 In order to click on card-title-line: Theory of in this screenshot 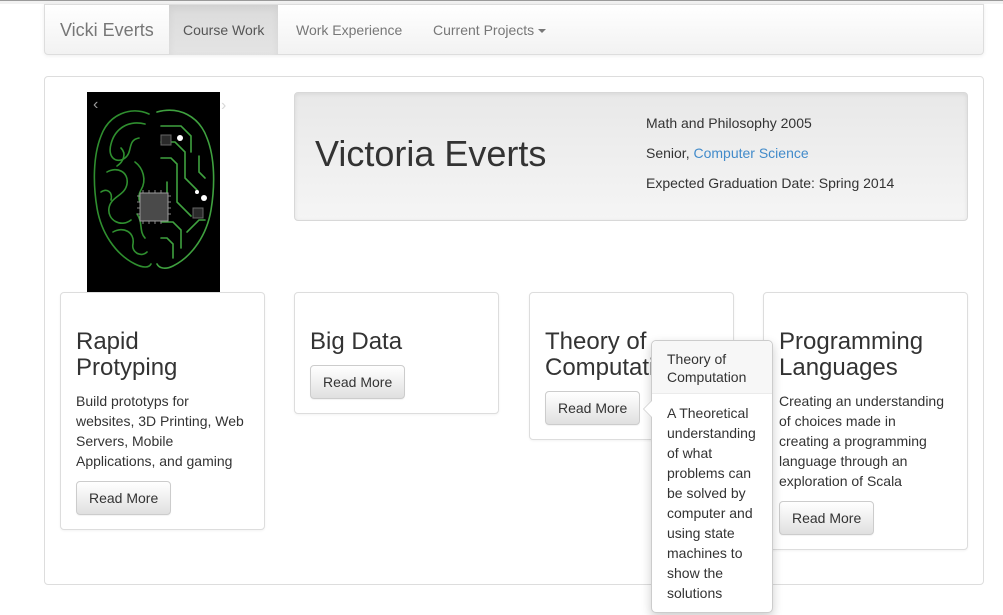, I will do `click(596, 342)`.